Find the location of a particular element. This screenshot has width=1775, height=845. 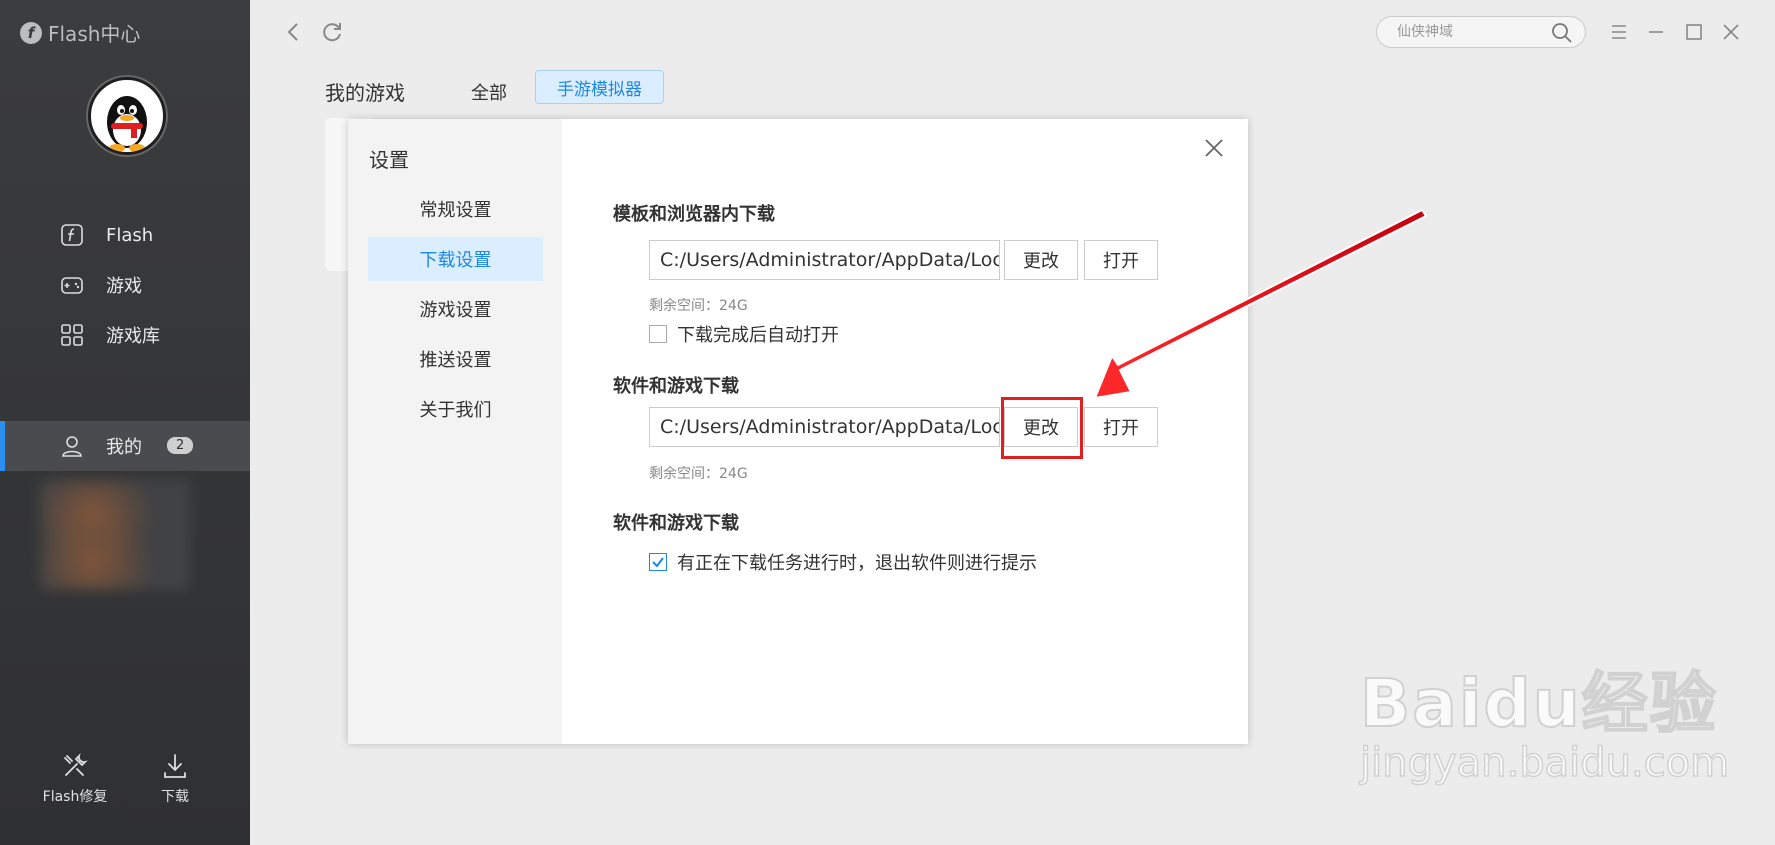

close-dialog-icon is located at coordinates (1214, 148).